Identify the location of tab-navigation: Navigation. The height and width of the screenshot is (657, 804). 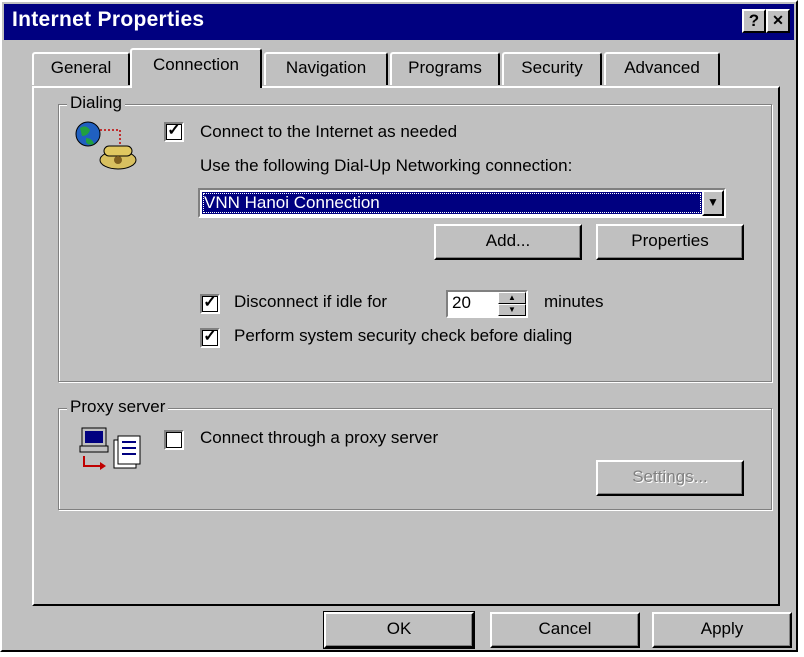
(326, 68).